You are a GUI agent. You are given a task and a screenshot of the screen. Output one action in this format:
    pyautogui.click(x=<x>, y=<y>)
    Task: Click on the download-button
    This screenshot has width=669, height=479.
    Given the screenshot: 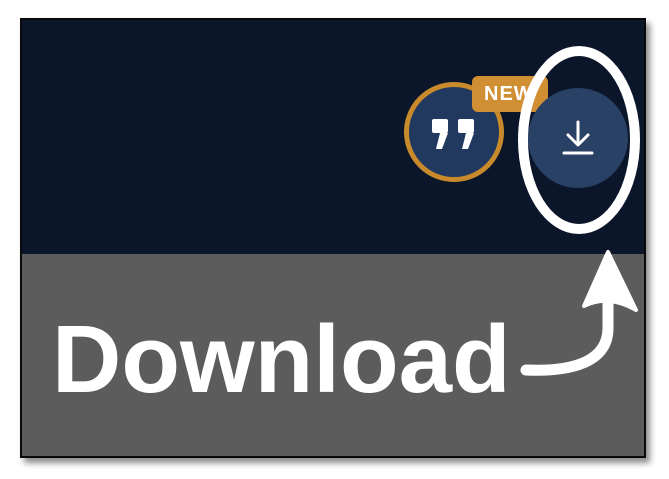 What is the action you would take?
    pyautogui.click(x=578, y=138)
    